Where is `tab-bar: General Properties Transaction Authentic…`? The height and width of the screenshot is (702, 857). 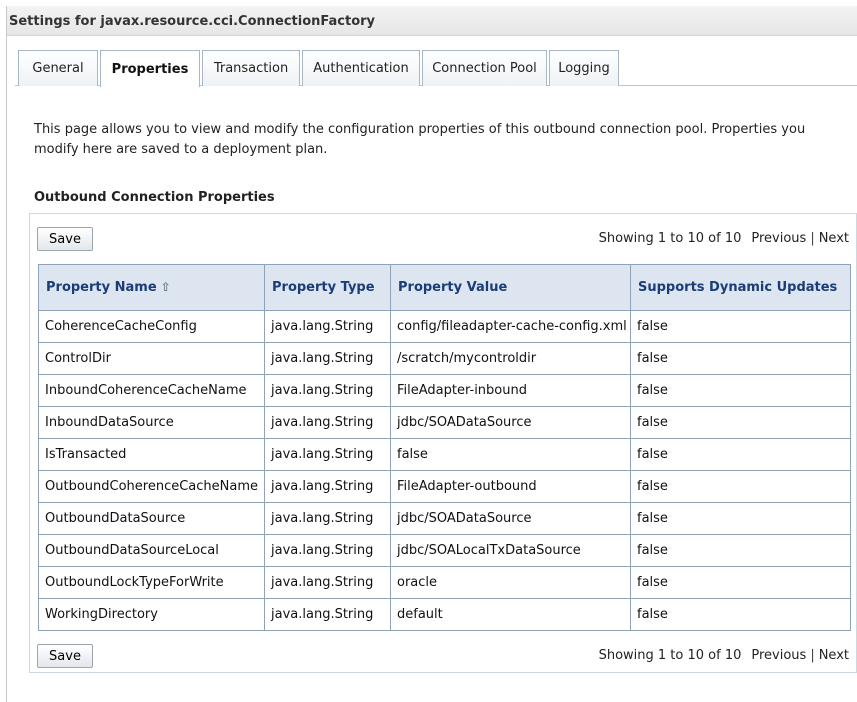
tab-bar: General Properties Transaction Authentic… is located at coordinates (436, 68).